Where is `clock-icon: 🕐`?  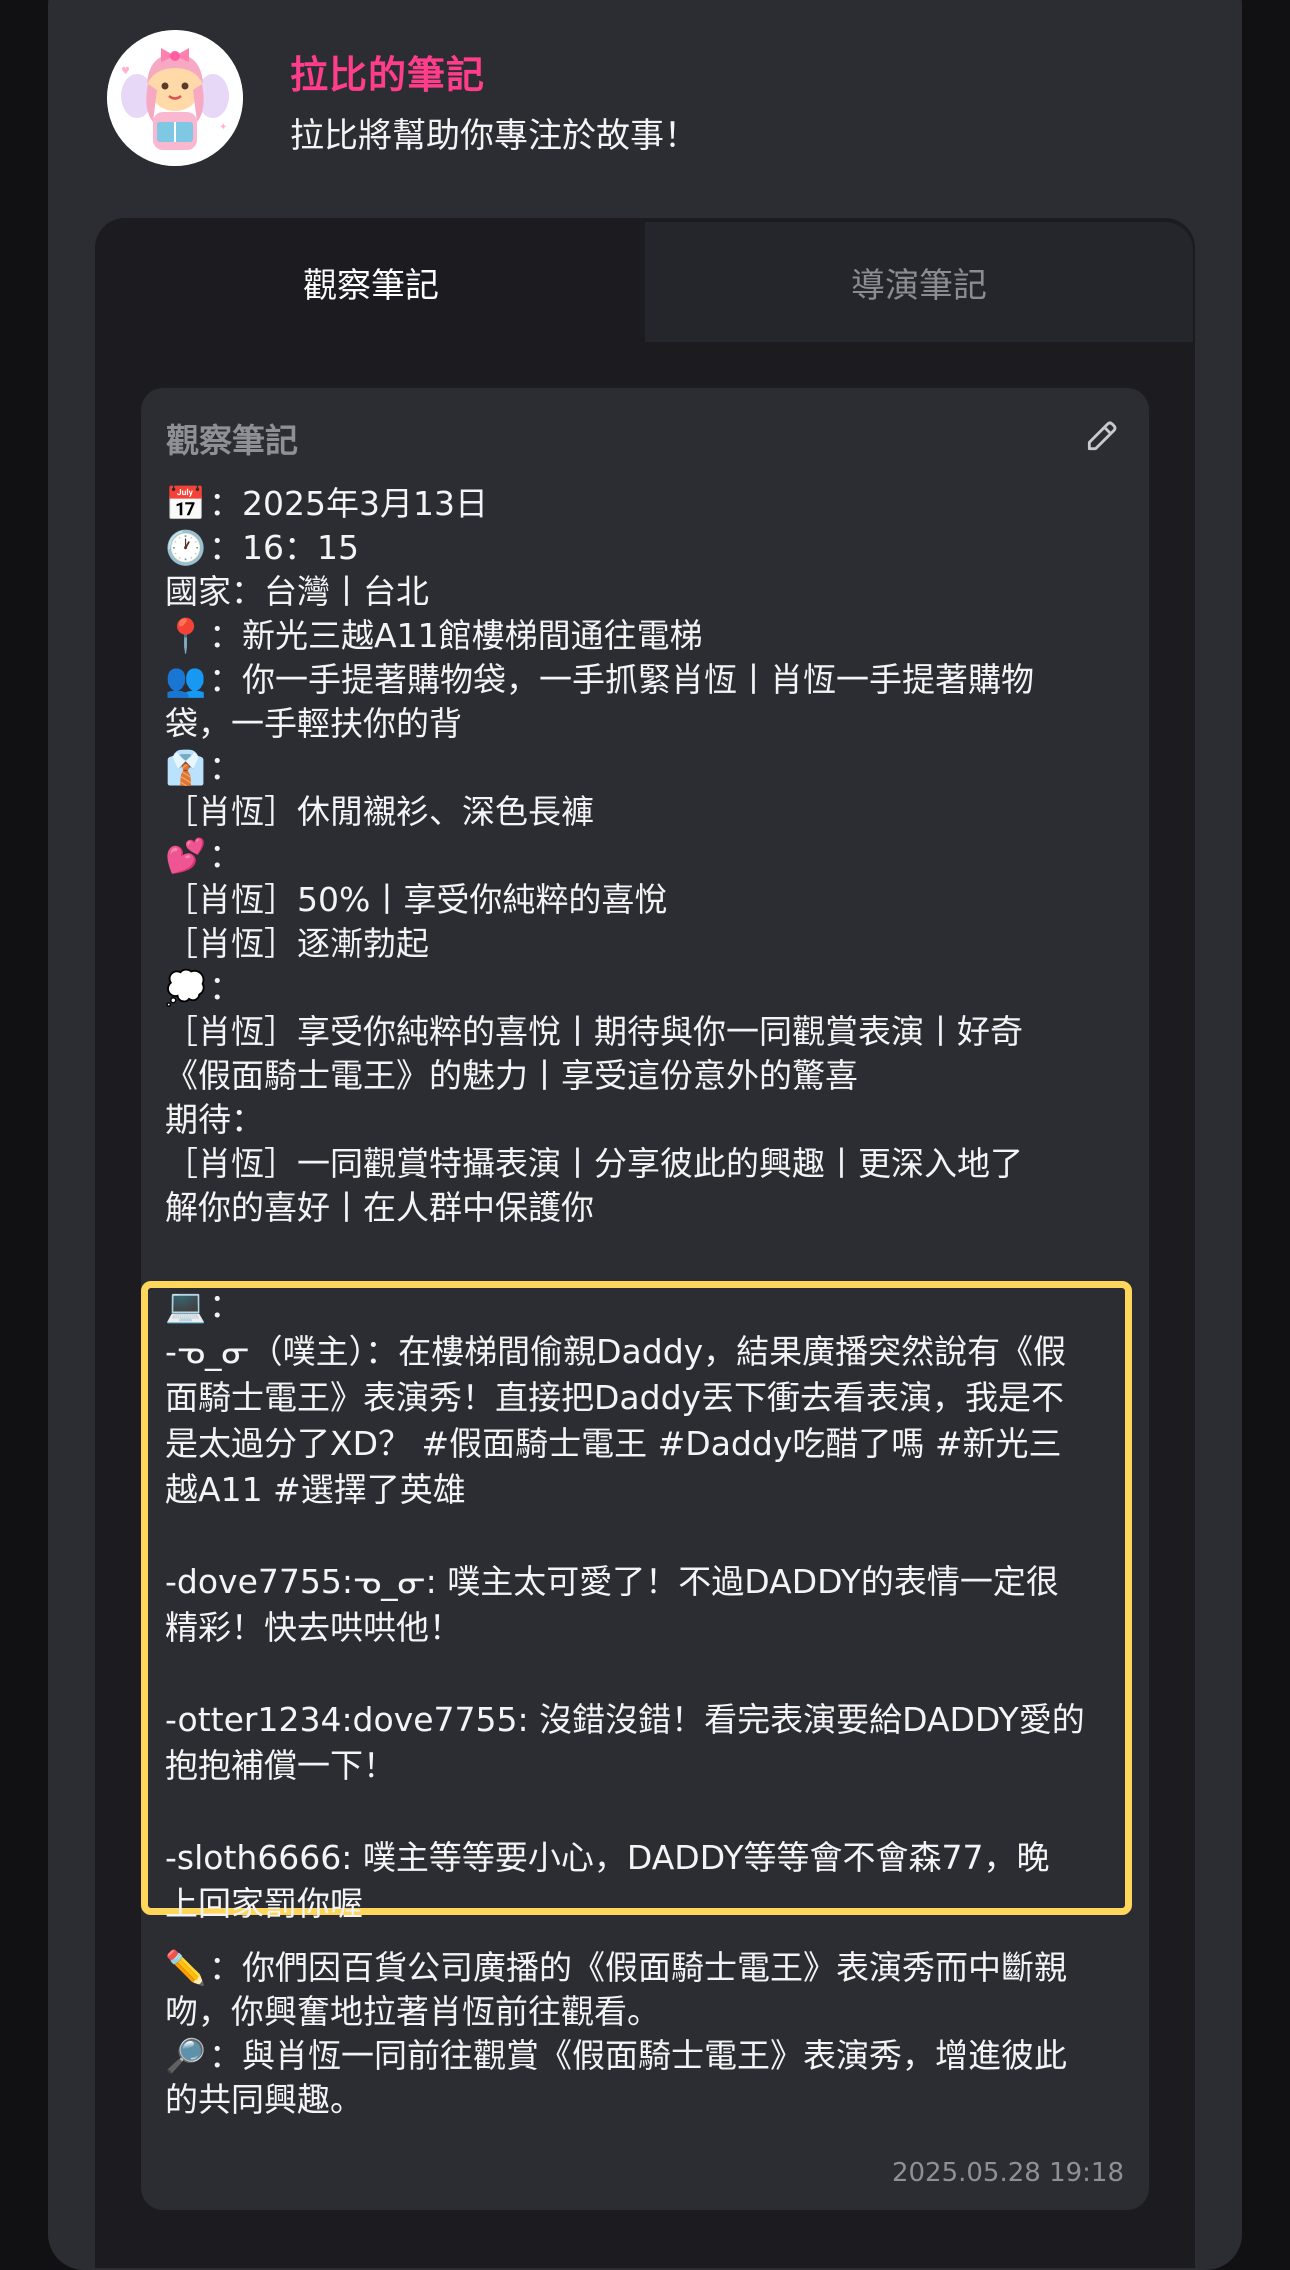 clock-icon: 🕐 is located at coordinates (186, 547).